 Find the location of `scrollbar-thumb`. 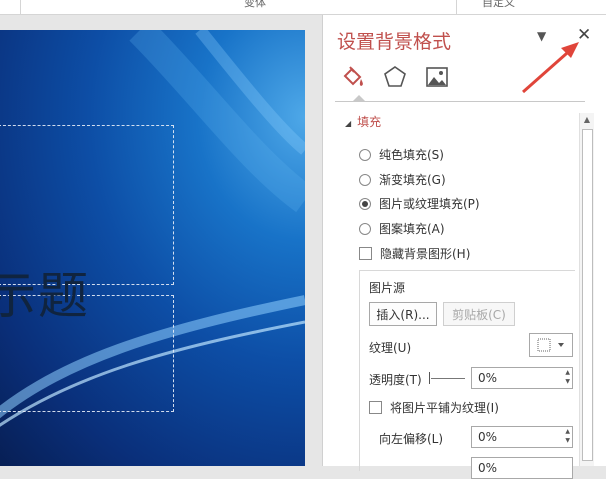

scrollbar-thumb is located at coordinates (587, 295).